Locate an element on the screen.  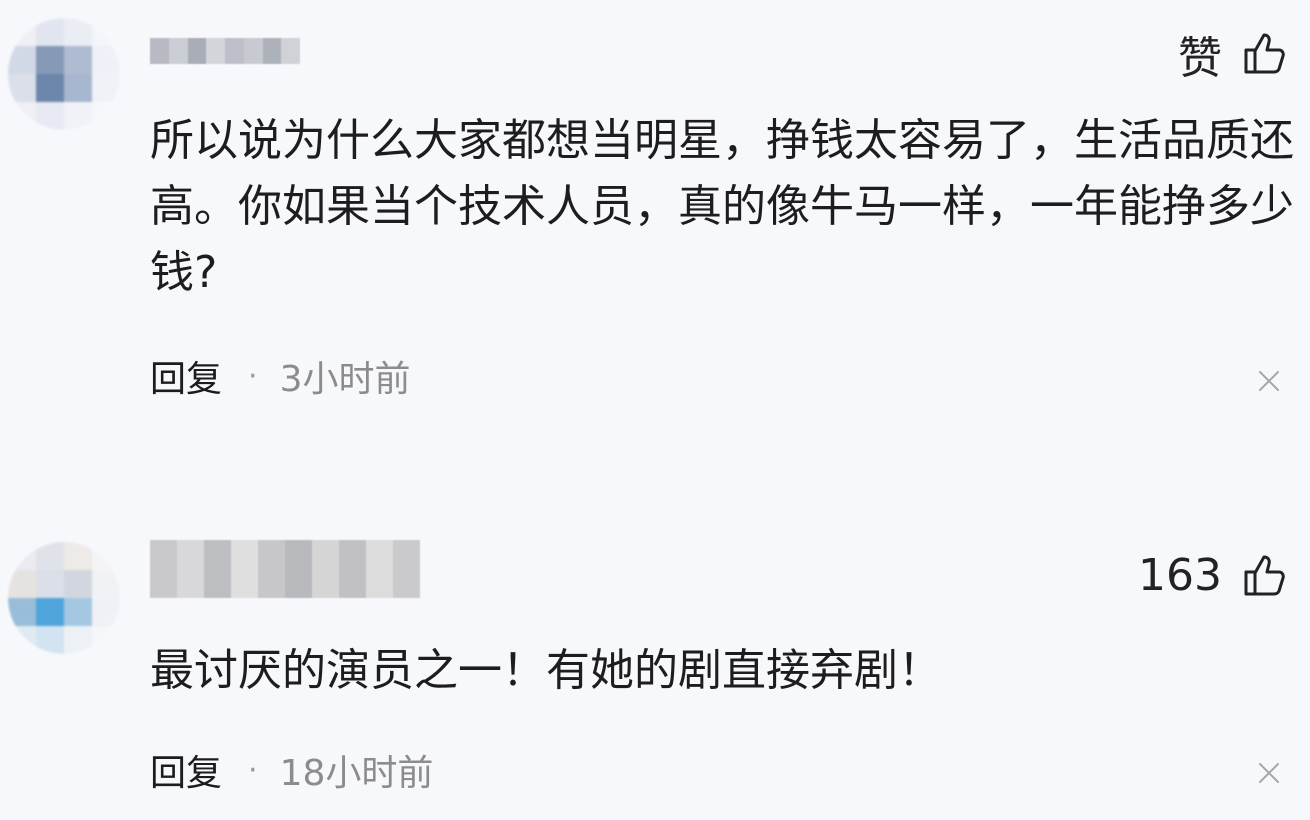
like-label: 赞 is located at coordinates (1200, 58).